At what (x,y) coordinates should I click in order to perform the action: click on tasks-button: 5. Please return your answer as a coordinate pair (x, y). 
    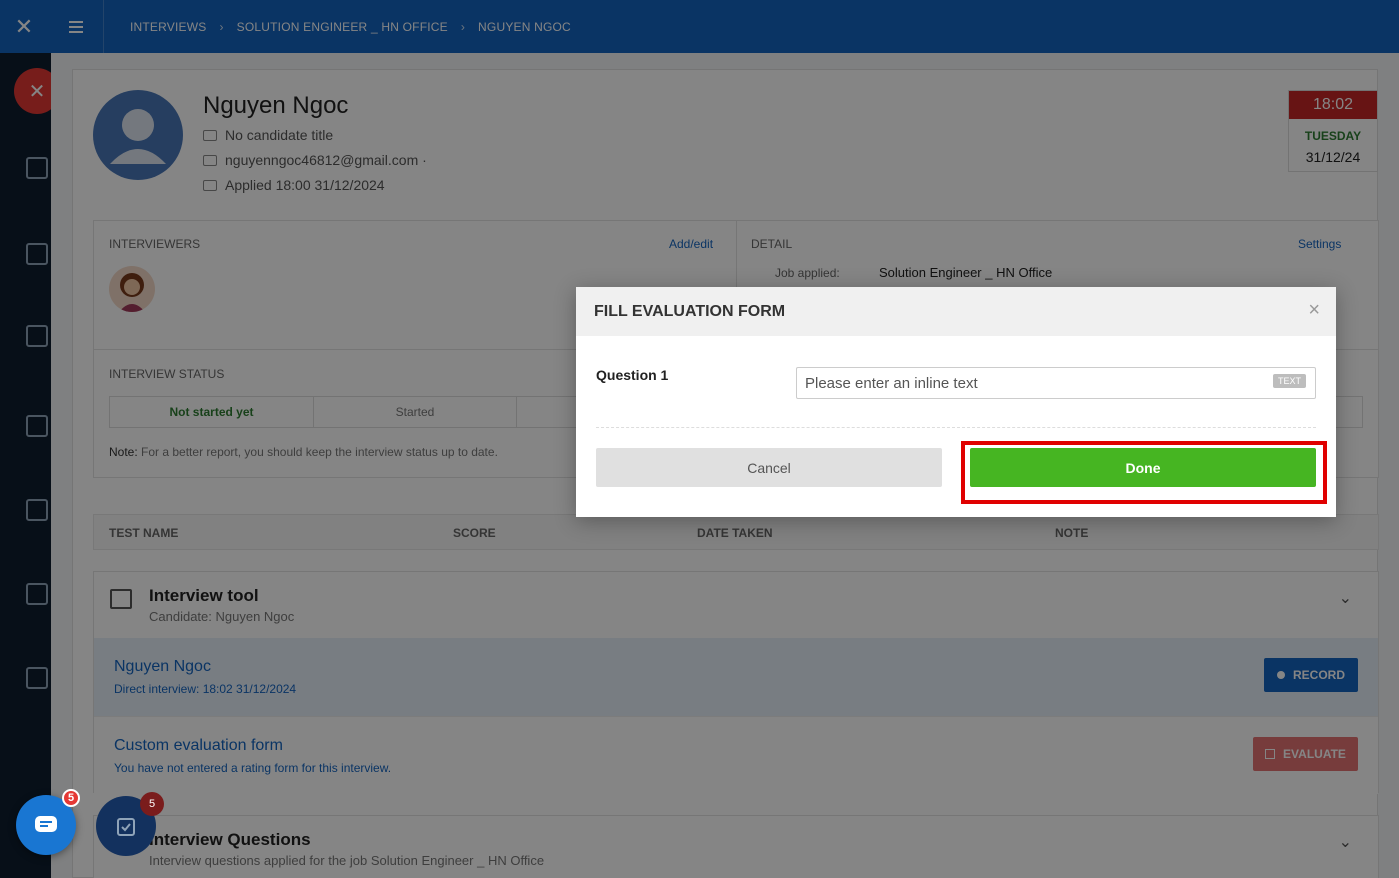
    Looking at the image, I should click on (130, 824).